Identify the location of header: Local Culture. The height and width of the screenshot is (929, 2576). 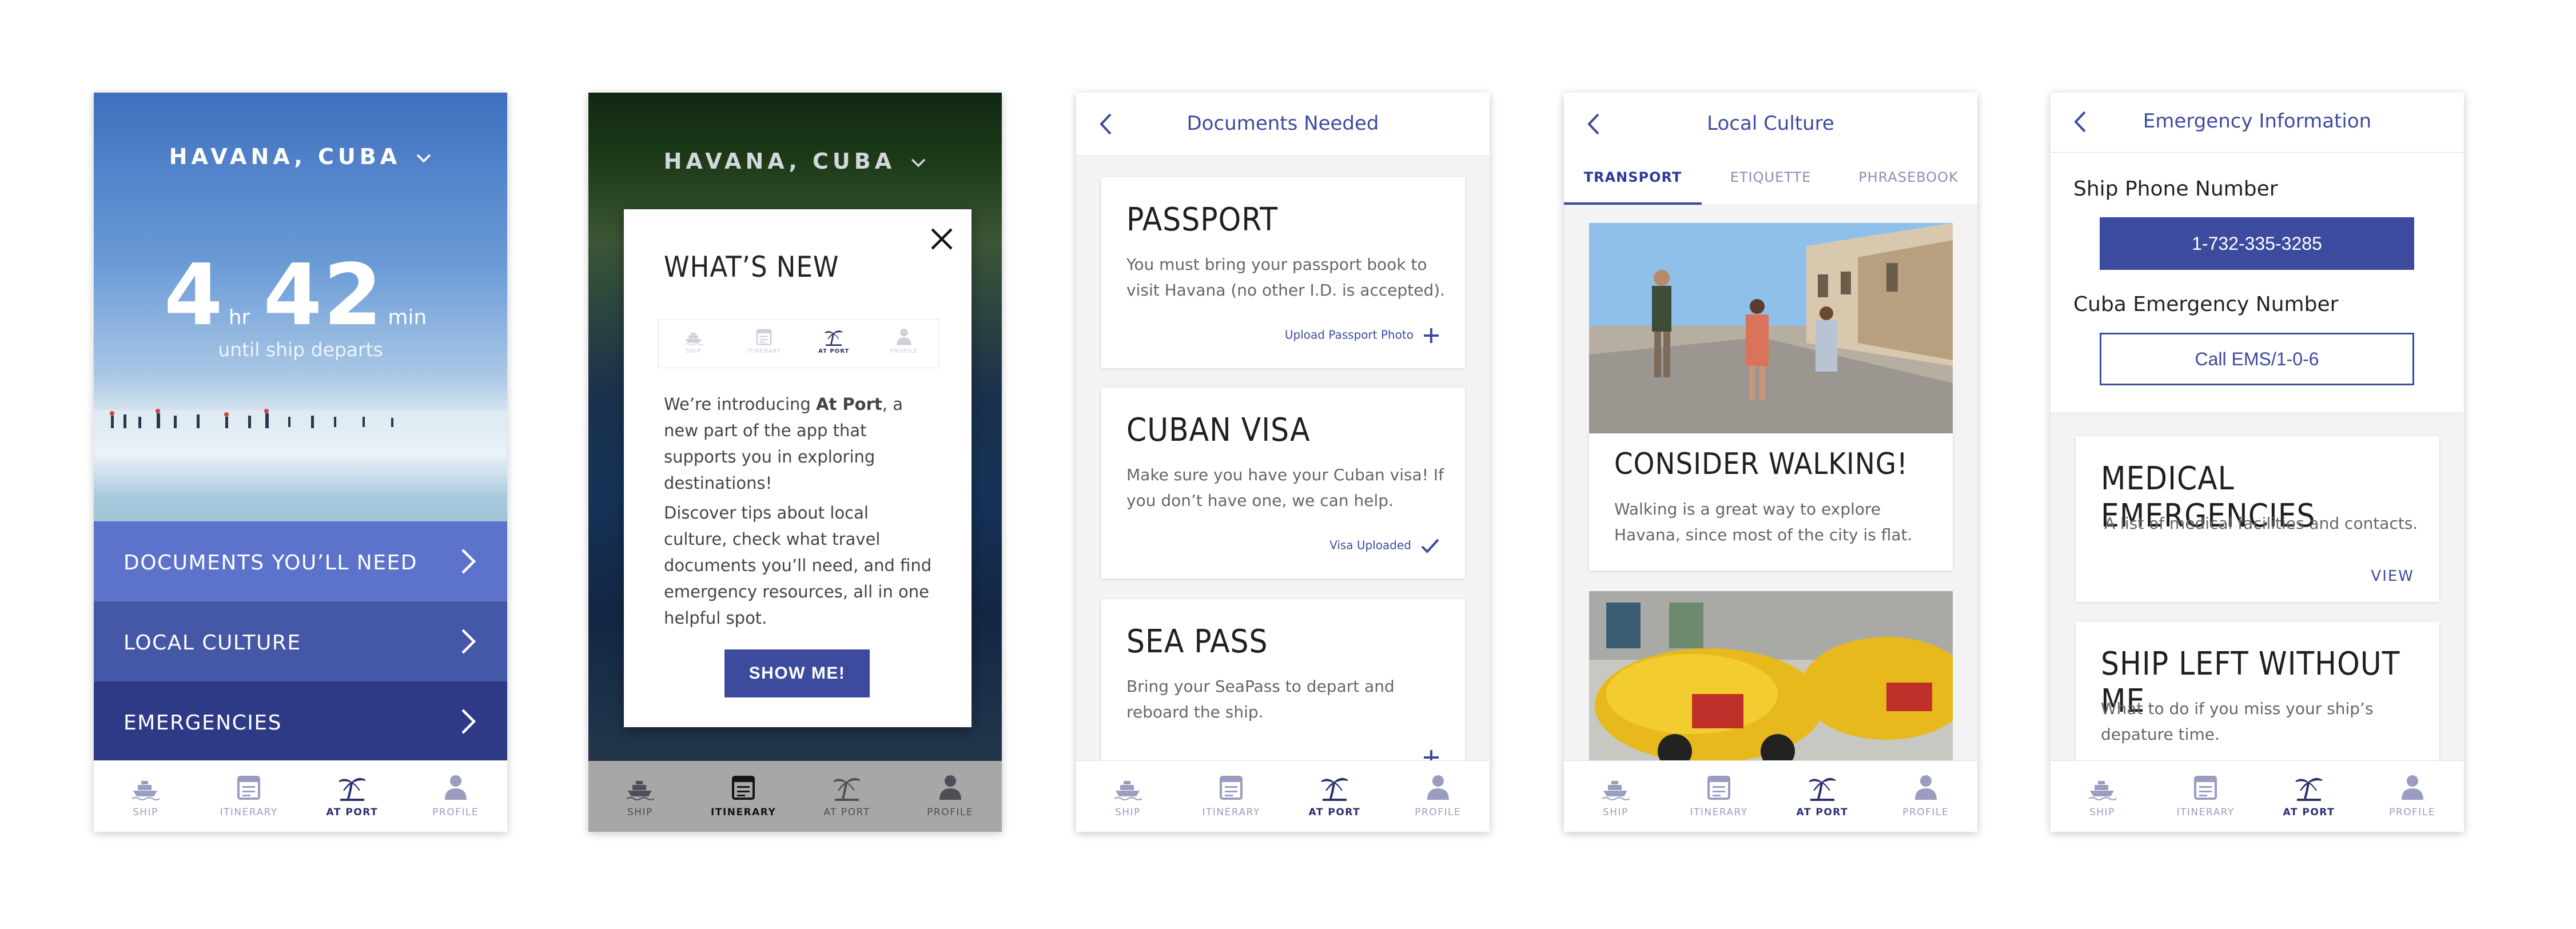
(1770, 124).